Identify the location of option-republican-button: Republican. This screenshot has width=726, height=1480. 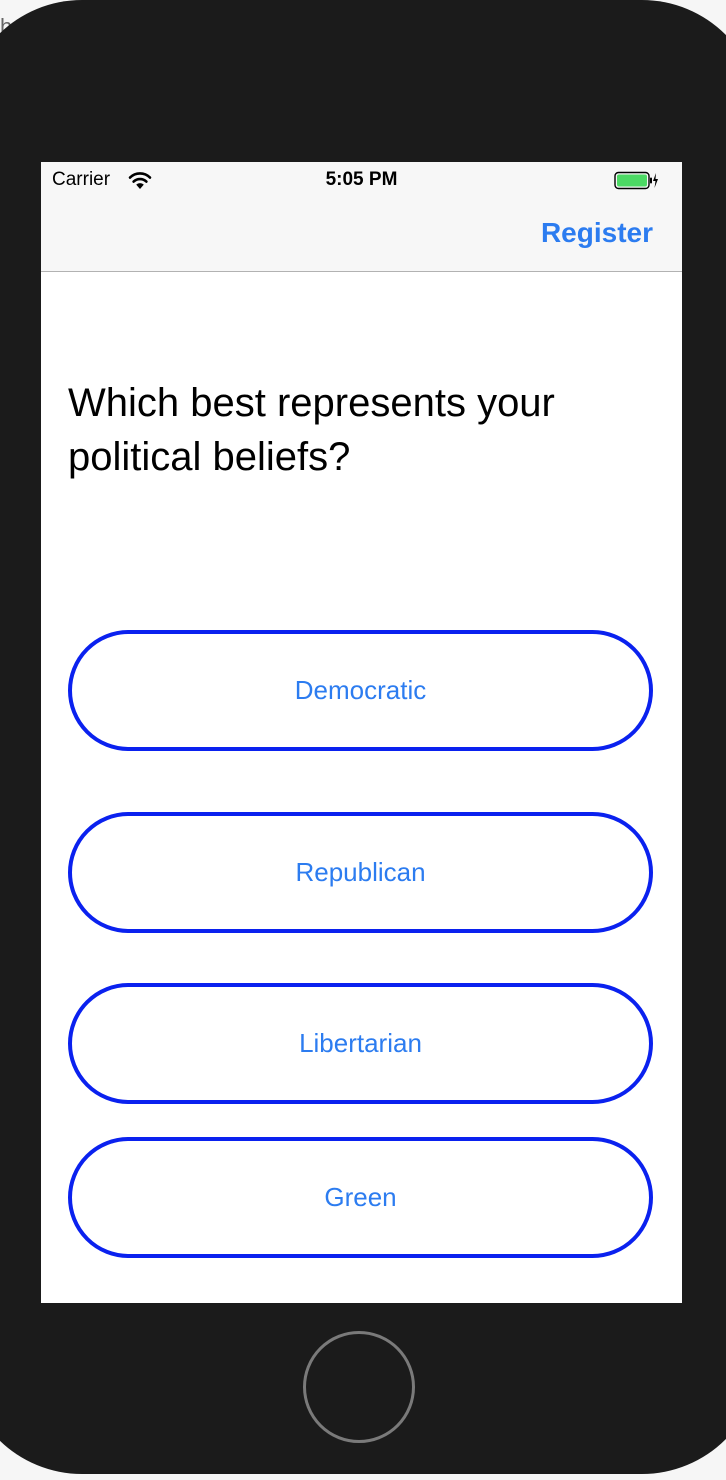
(360, 872).